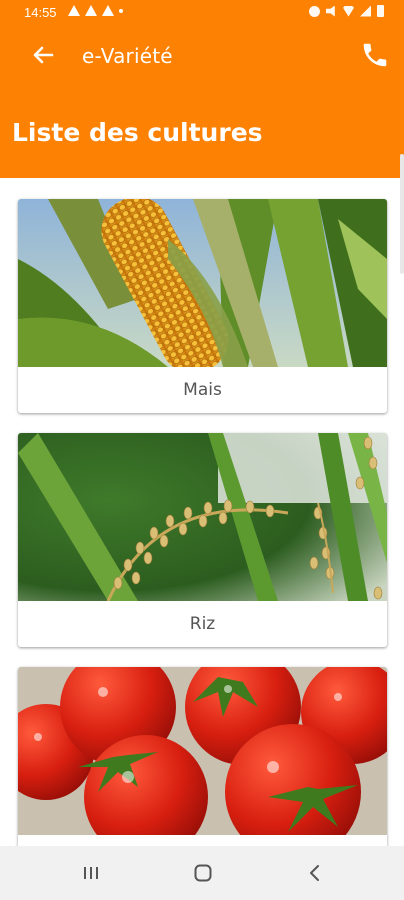 The image size is (404, 900). What do you see at coordinates (365, 11) in the screenshot?
I see `signal-icon` at bounding box center [365, 11].